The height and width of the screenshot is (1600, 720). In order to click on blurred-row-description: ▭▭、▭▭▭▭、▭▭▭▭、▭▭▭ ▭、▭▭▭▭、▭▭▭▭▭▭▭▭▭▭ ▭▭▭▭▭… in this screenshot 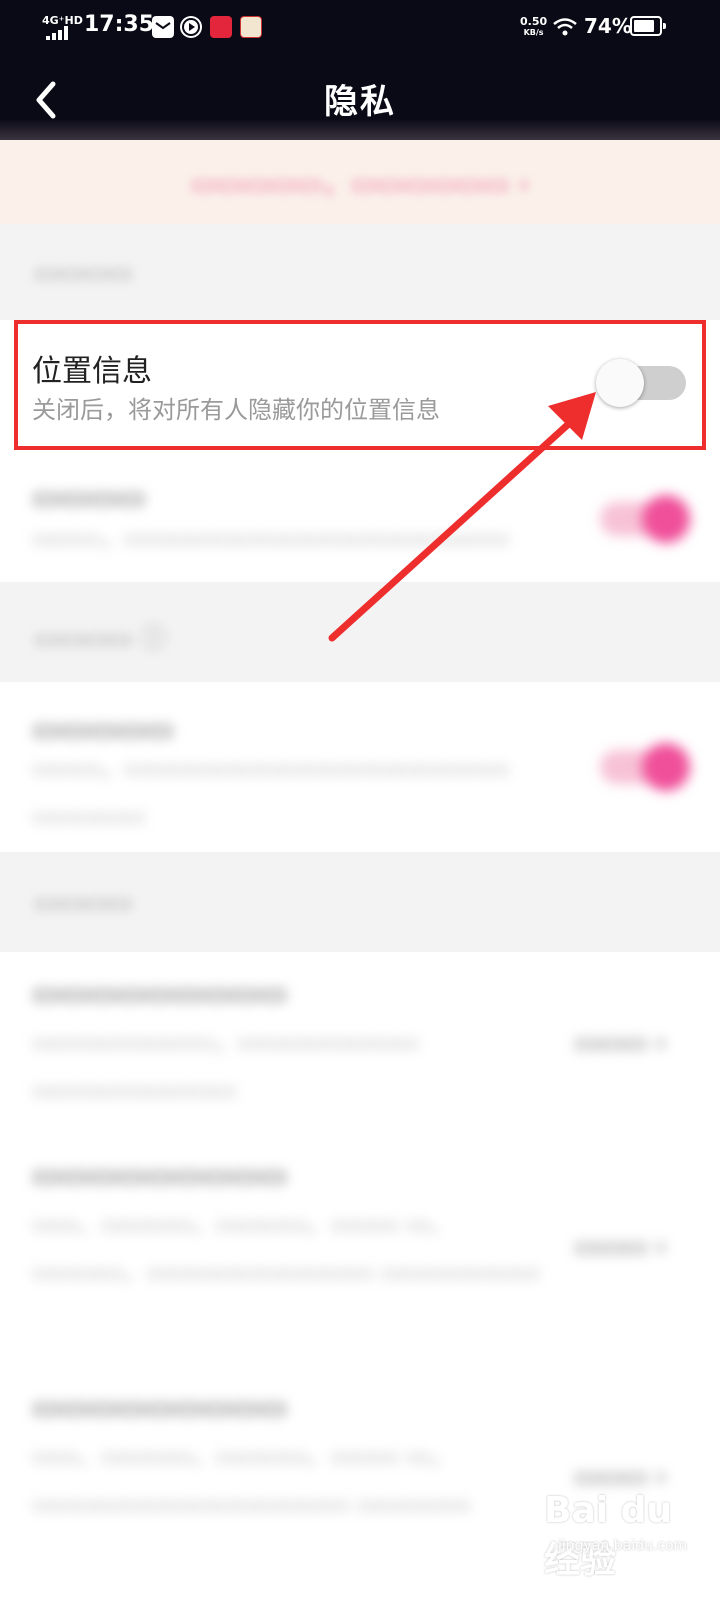, I will do `click(286, 1248)`.